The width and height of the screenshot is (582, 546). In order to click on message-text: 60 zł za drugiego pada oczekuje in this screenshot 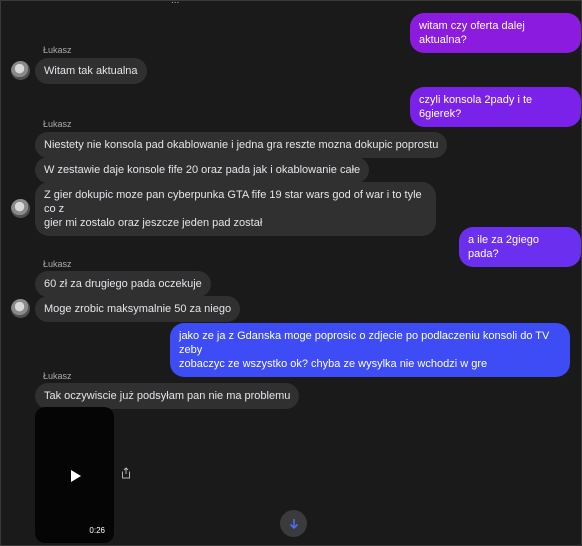, I will do `click(123, 284)`.